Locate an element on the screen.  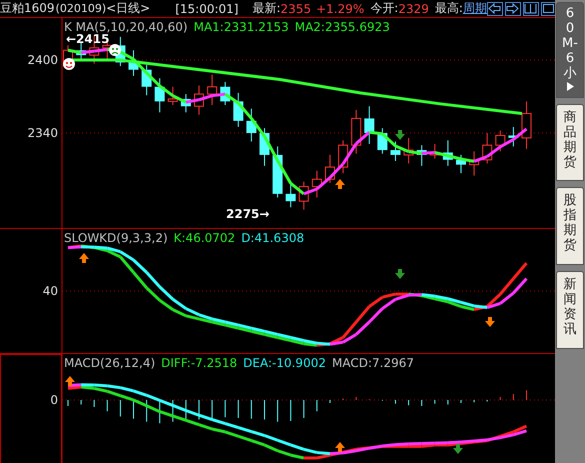
back-button is located at coordinates (494, 9).